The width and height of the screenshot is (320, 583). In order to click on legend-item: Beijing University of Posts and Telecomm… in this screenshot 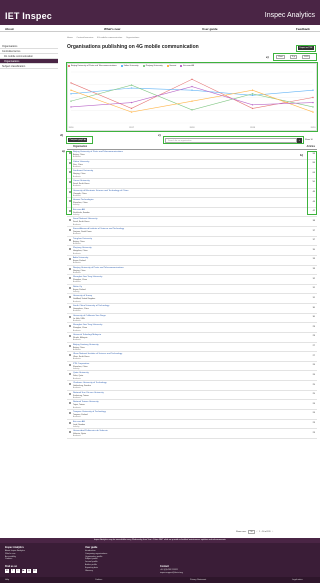, I will do `click(92, 66)`.